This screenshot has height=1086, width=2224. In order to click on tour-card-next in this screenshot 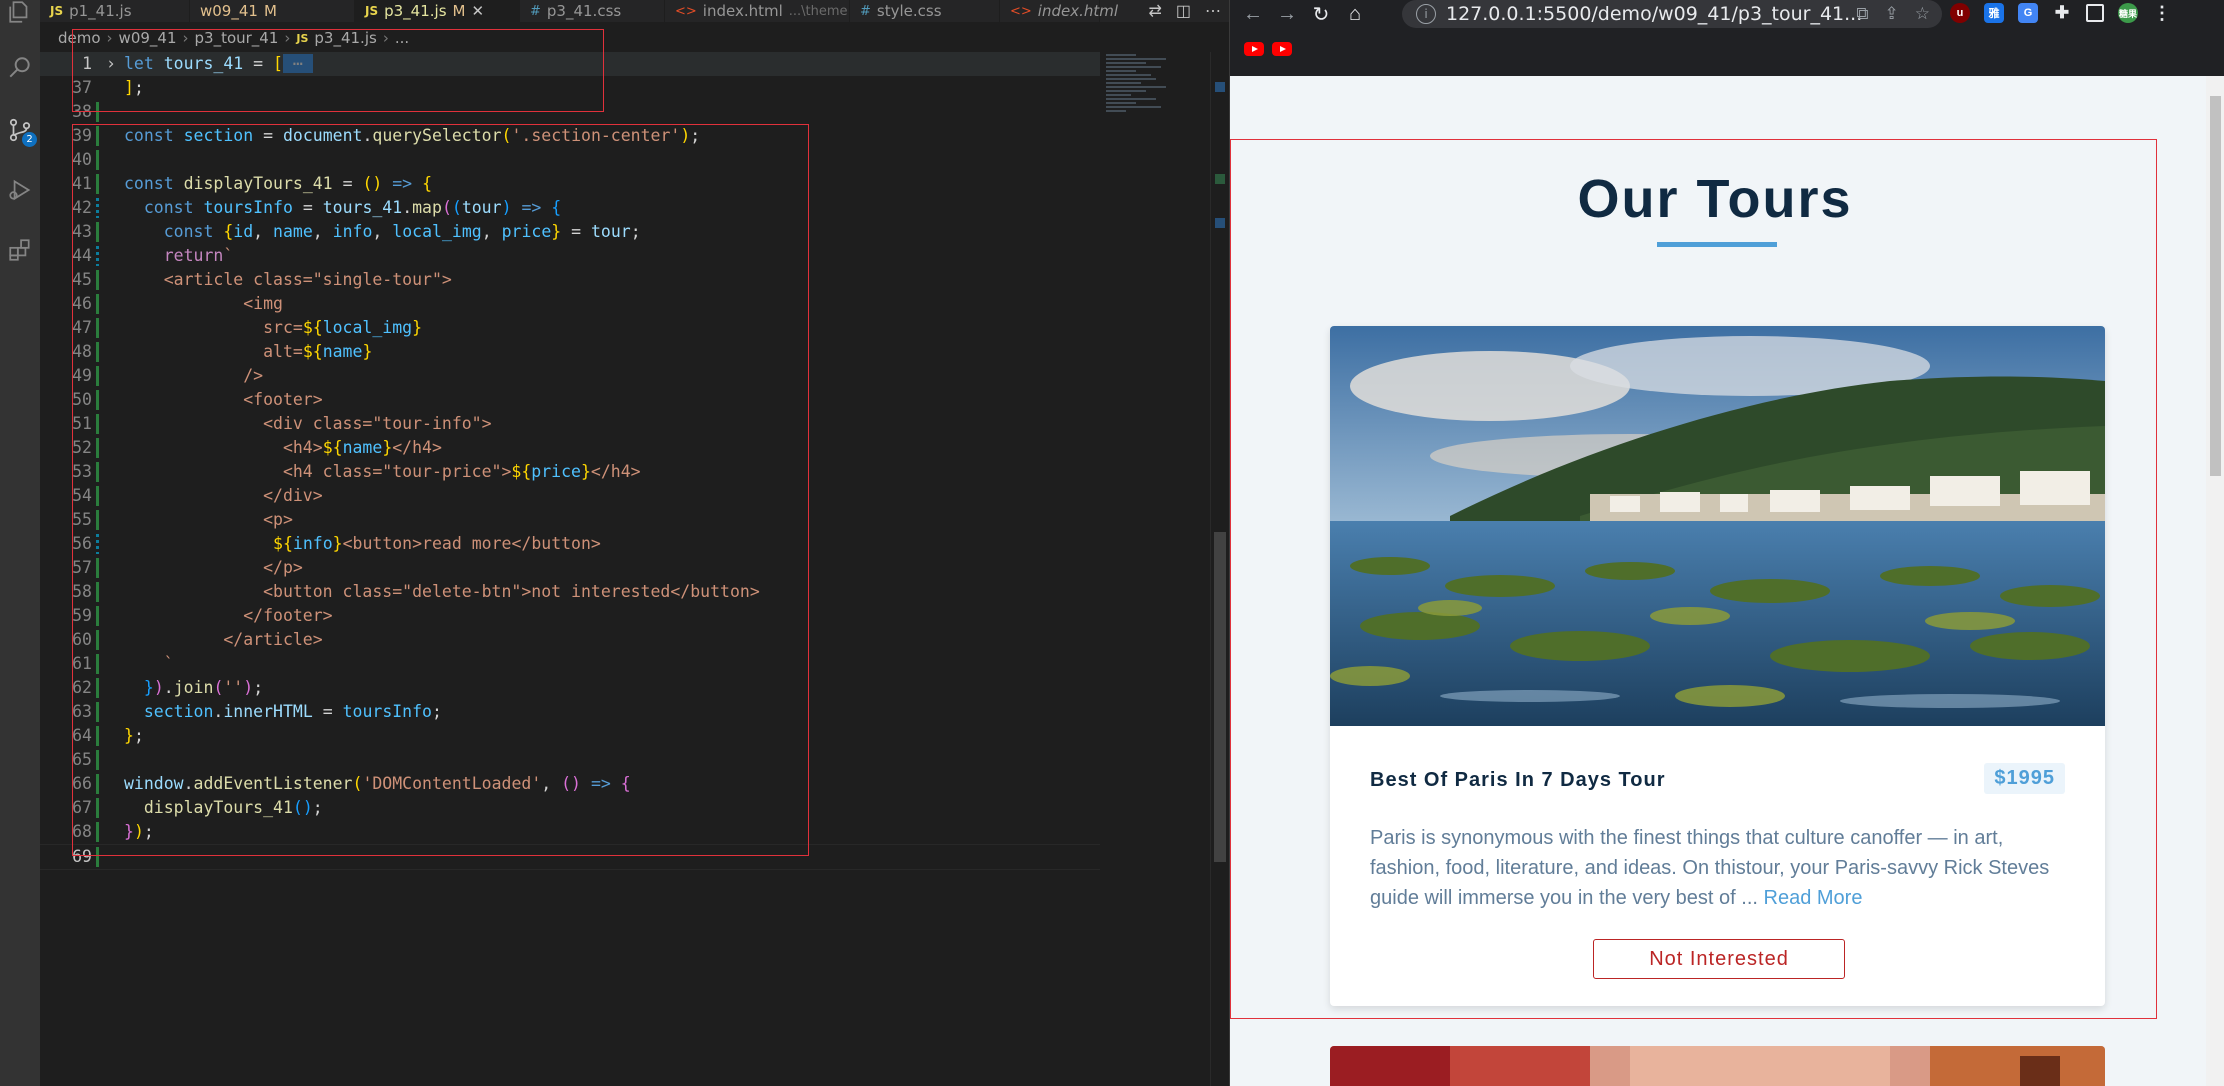, I will do `click(1717, 1066)`.